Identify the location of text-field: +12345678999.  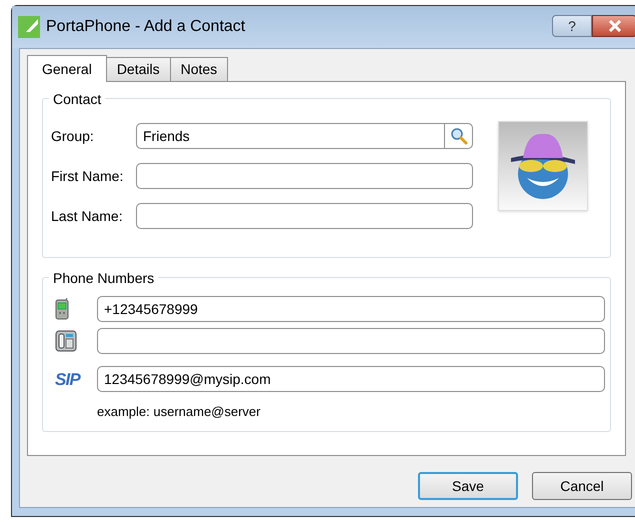
(351, 309).